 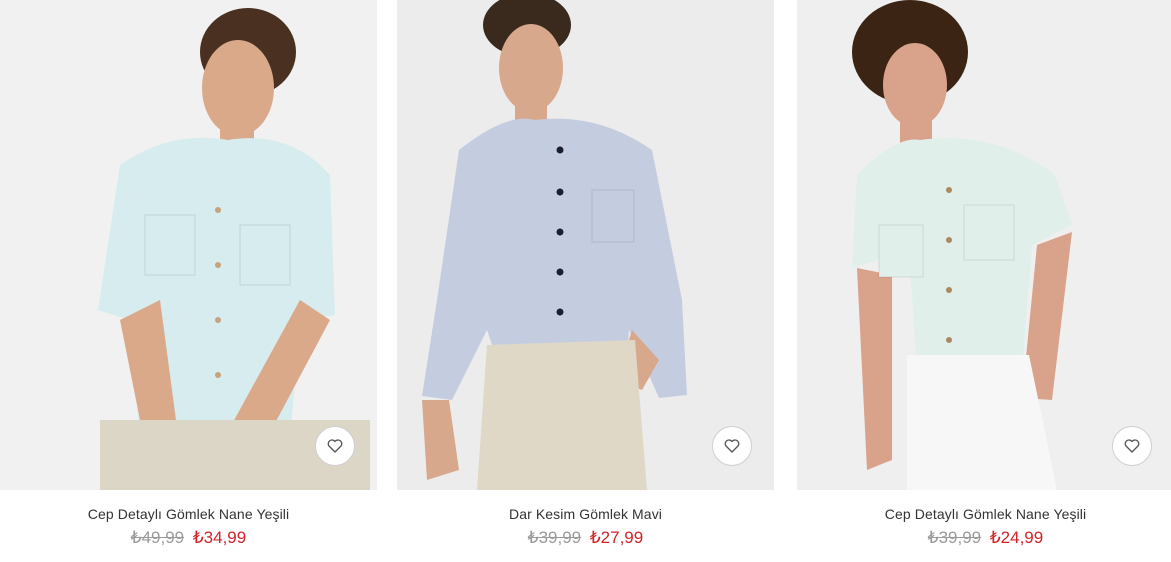 I want to click on product-prices: ₺49,99 ₺34,99, so click(x=188, y=538).